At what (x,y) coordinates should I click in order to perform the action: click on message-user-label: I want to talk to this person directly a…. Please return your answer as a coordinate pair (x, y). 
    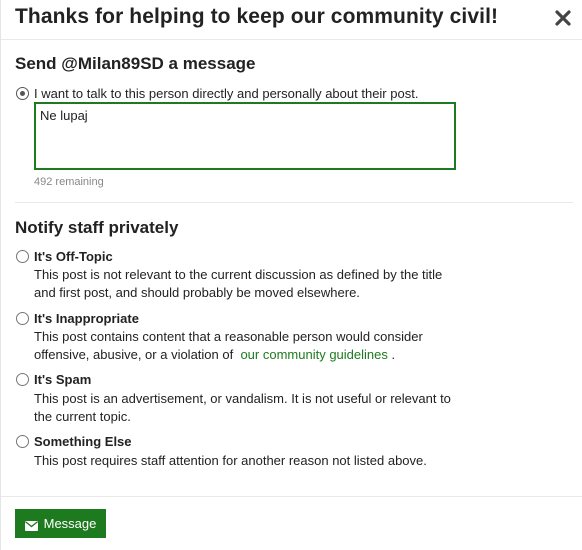
    Looking at the image, I should click on (226, 93).